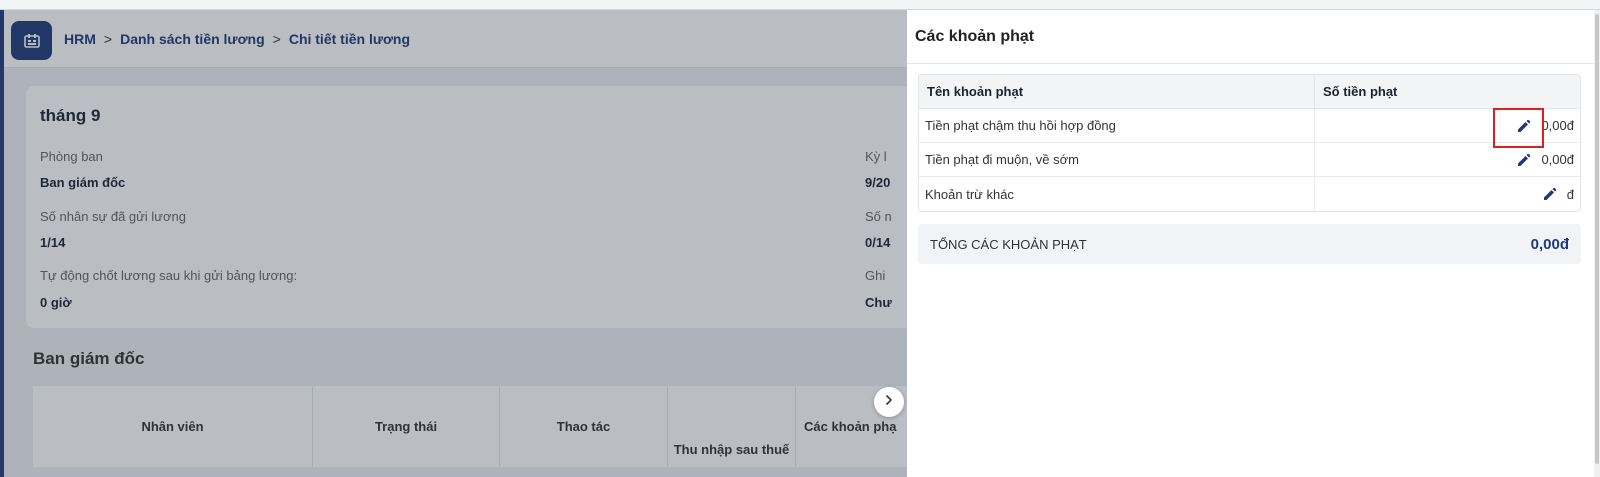 The width and height of the screenshot is (1600, 477). Describe the element at coordinates (1360, 91) in the screenshot. I see `column-fine-amount: Số tiền phạt` at that location.